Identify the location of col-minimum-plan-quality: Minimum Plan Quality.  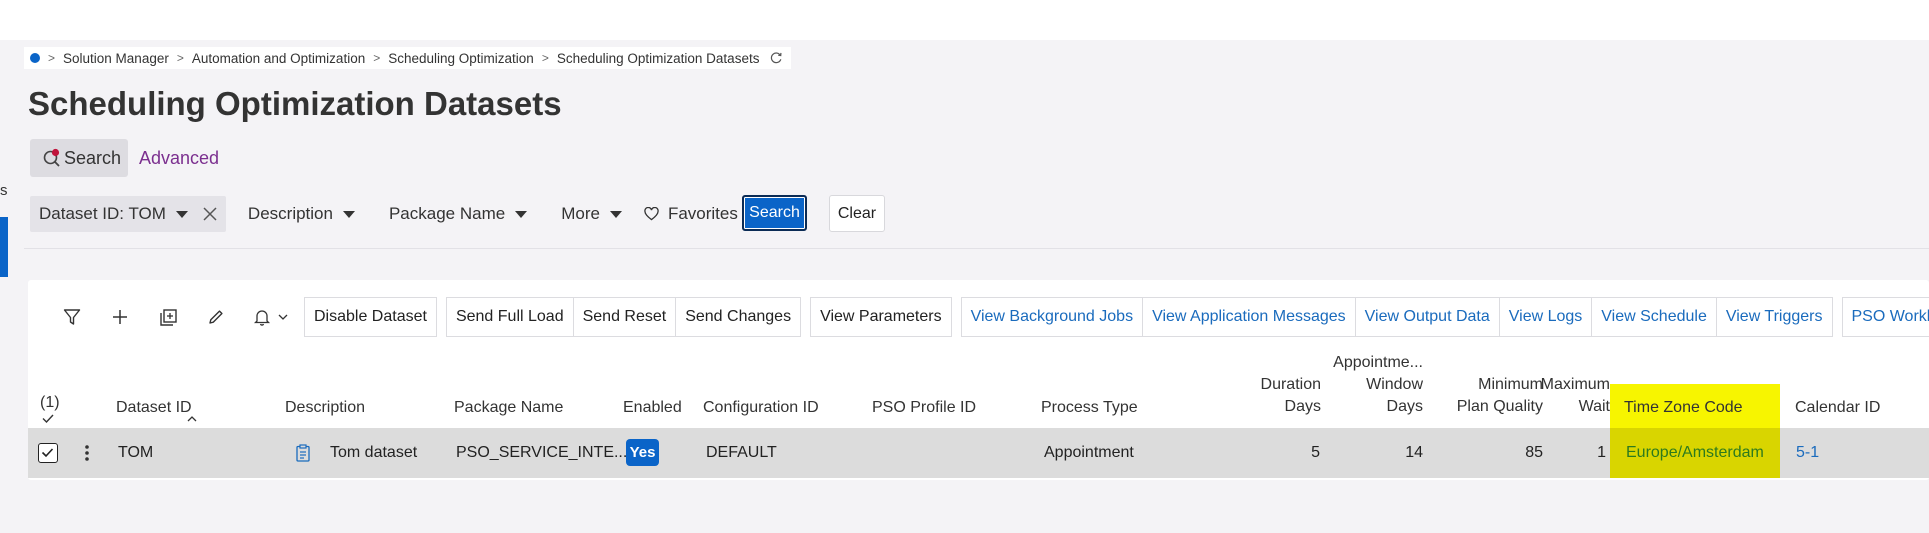
(1483, 396).